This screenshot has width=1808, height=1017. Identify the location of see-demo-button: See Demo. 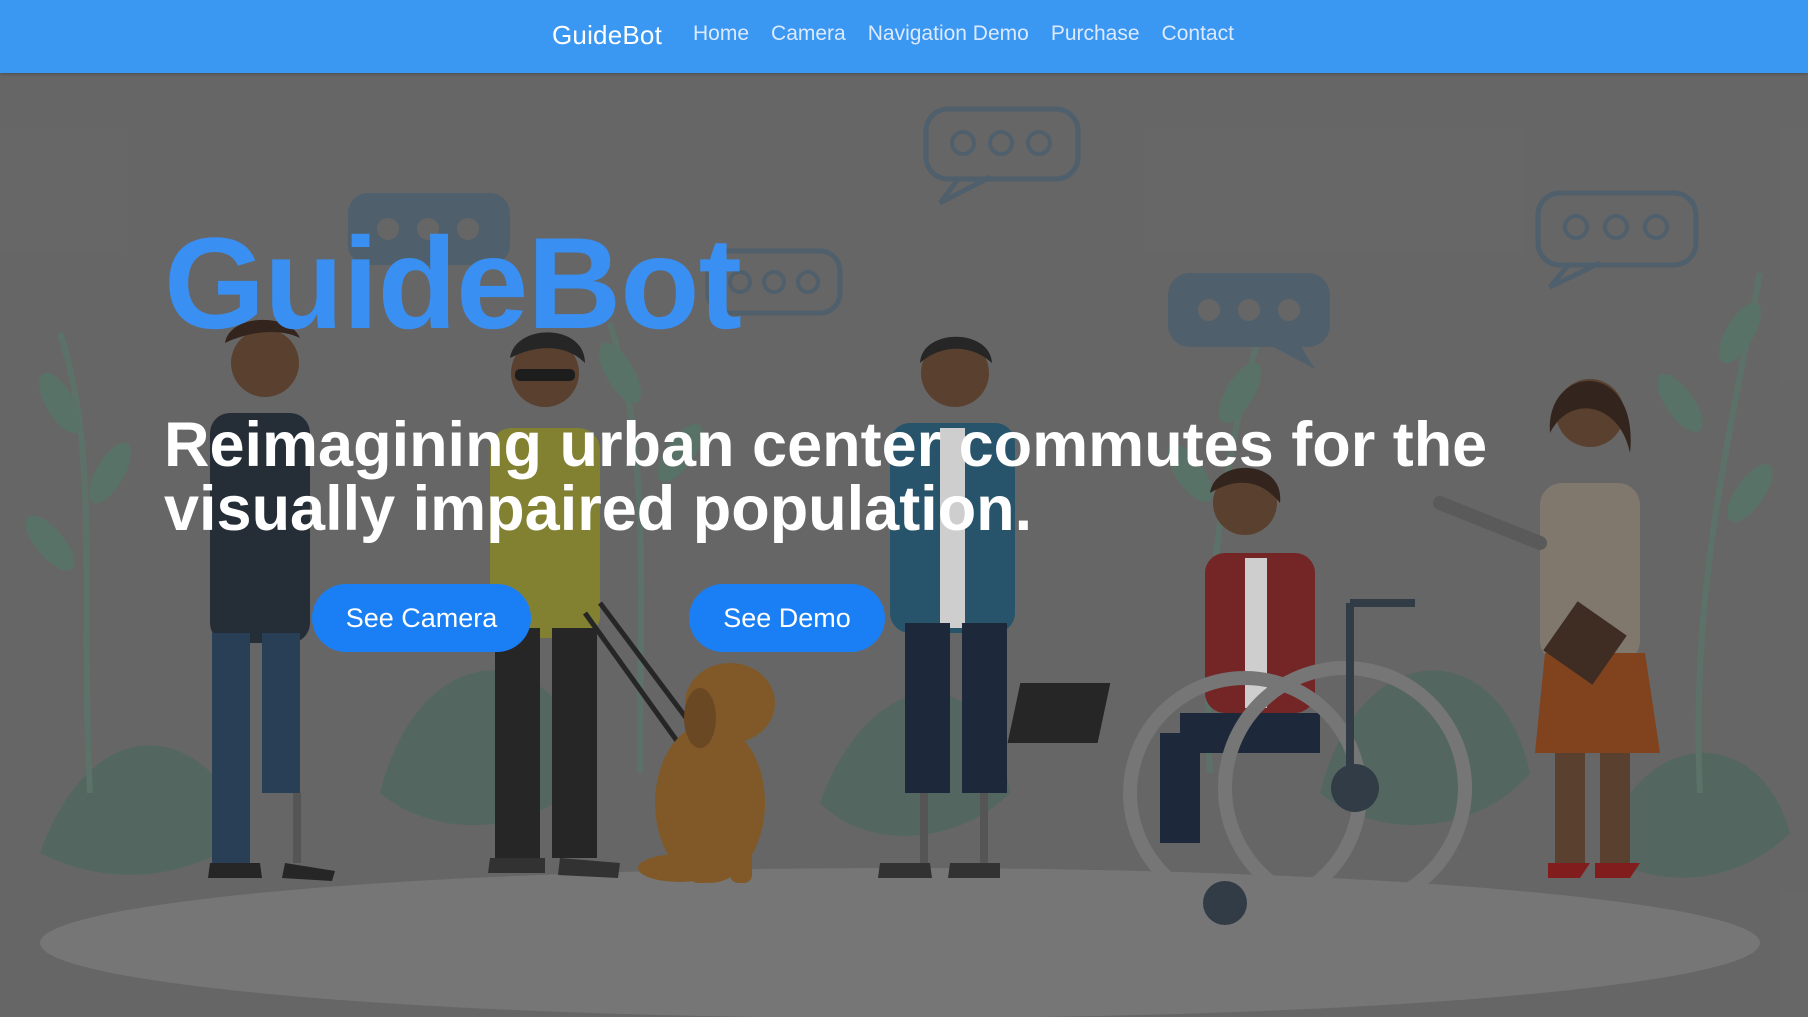
(787, 618).